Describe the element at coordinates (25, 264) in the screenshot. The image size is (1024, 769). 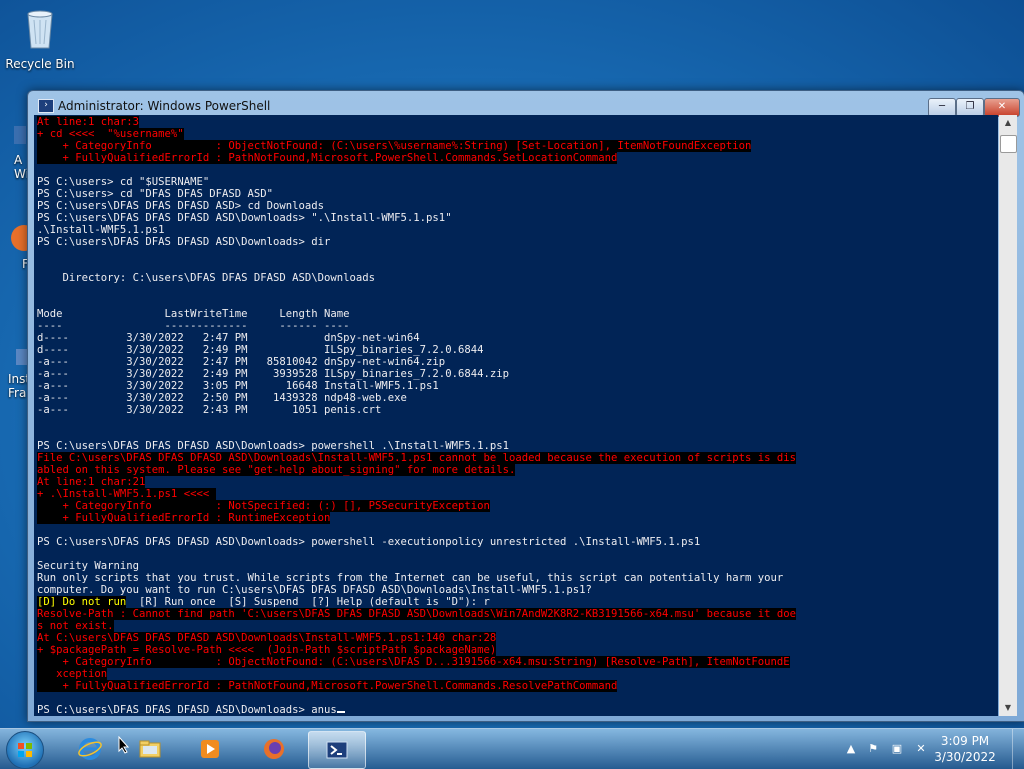
I see `desktop-icon-label: F` at that location.